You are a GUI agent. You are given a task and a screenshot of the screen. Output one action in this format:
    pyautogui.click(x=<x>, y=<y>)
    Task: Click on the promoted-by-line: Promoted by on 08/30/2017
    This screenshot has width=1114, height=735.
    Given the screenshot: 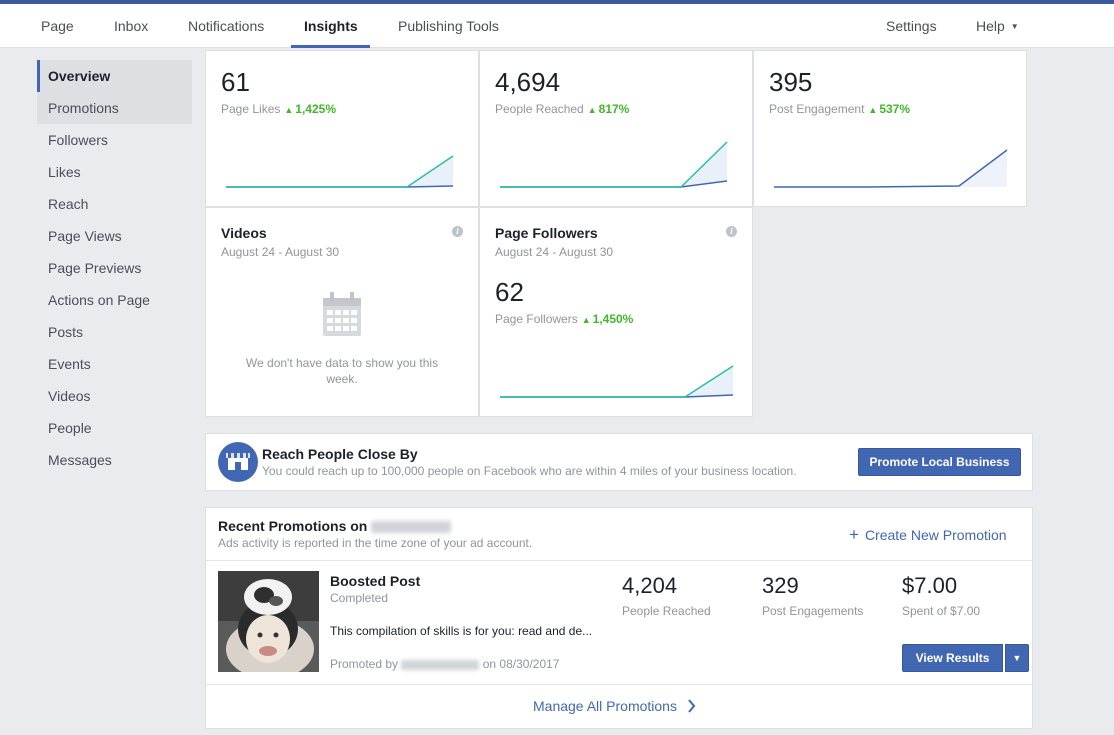 What is the action you would take?
    pyautogui.click(x=444, y=664)
    